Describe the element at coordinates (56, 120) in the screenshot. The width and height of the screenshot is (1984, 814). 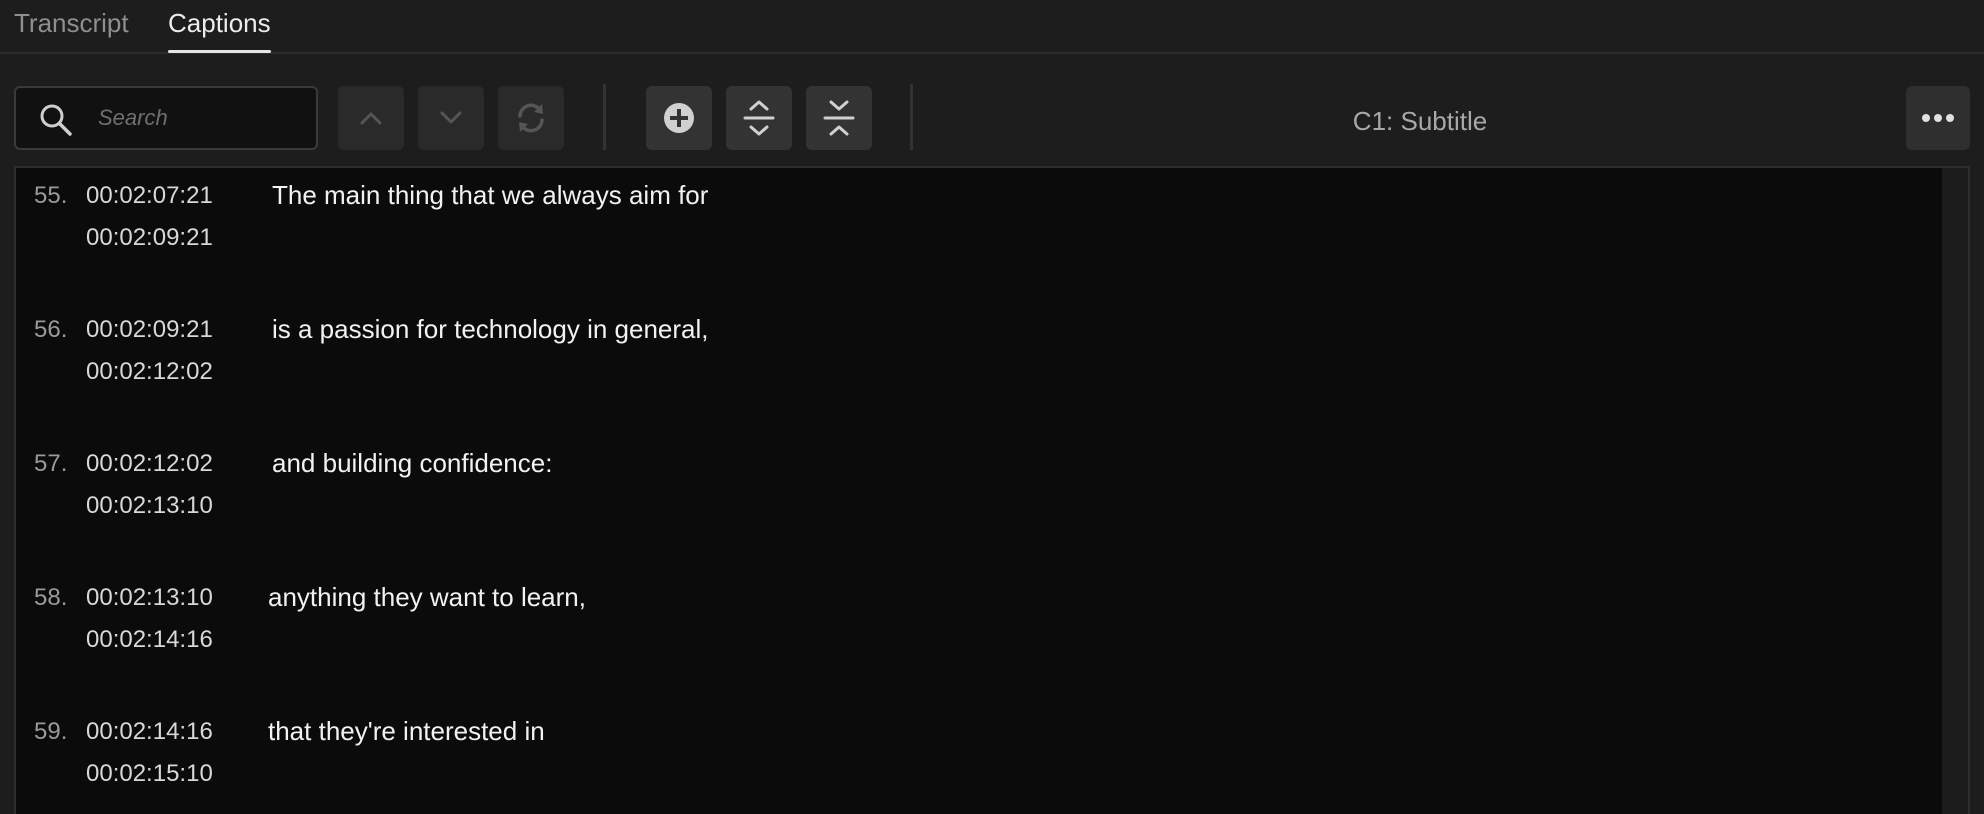
I see `search-icon` at that location.